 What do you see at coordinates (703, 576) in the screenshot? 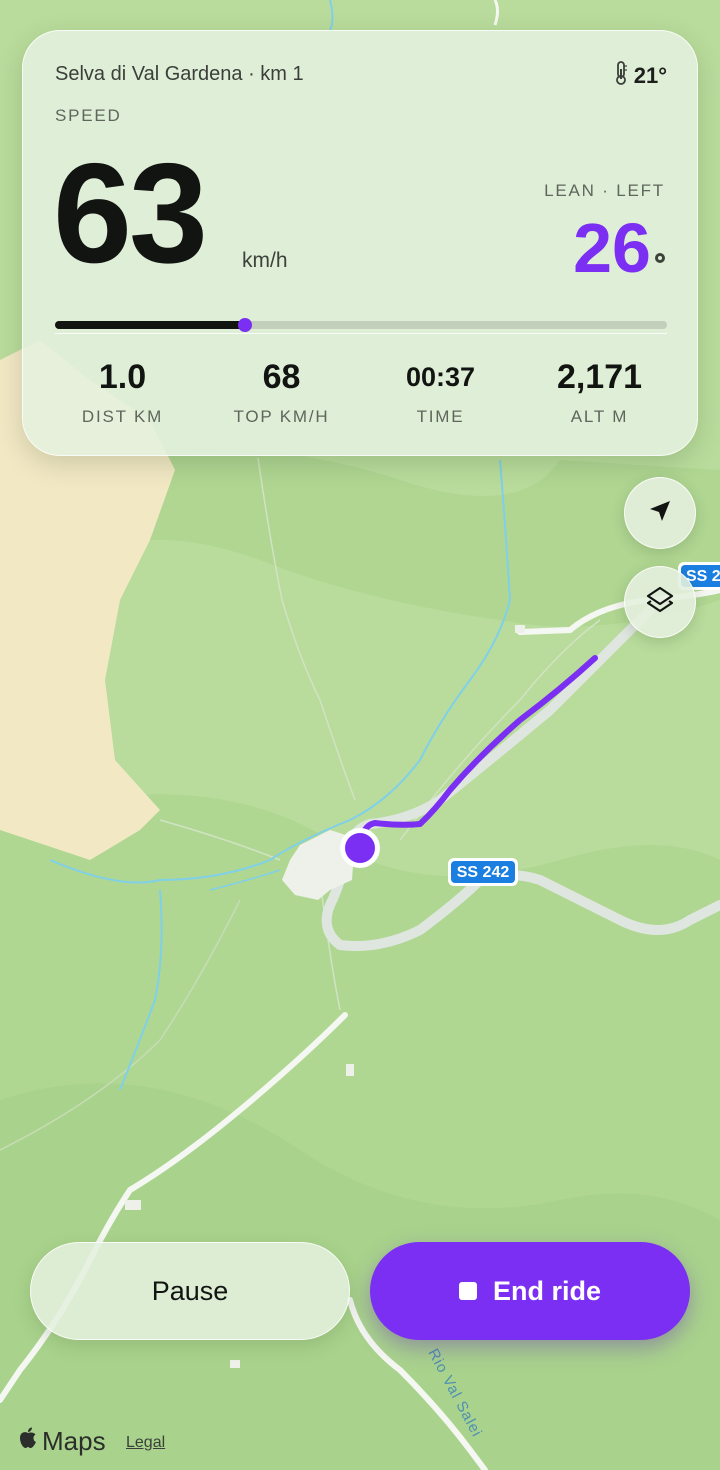
I see `svg-text: SS 2` at bounding box center [703, 576].